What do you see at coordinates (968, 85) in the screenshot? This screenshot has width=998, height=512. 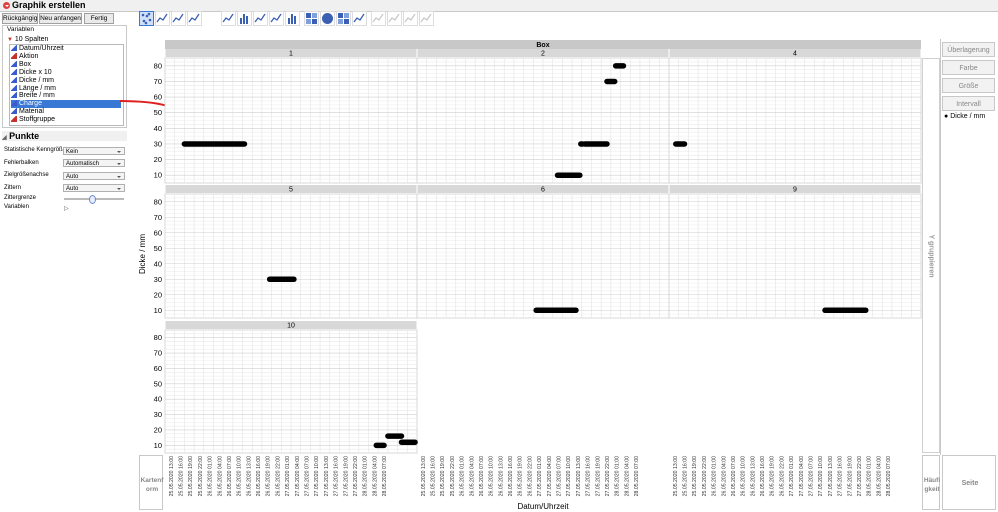 I see `right-panel-button: Größe` at bounding box center [968, 85].